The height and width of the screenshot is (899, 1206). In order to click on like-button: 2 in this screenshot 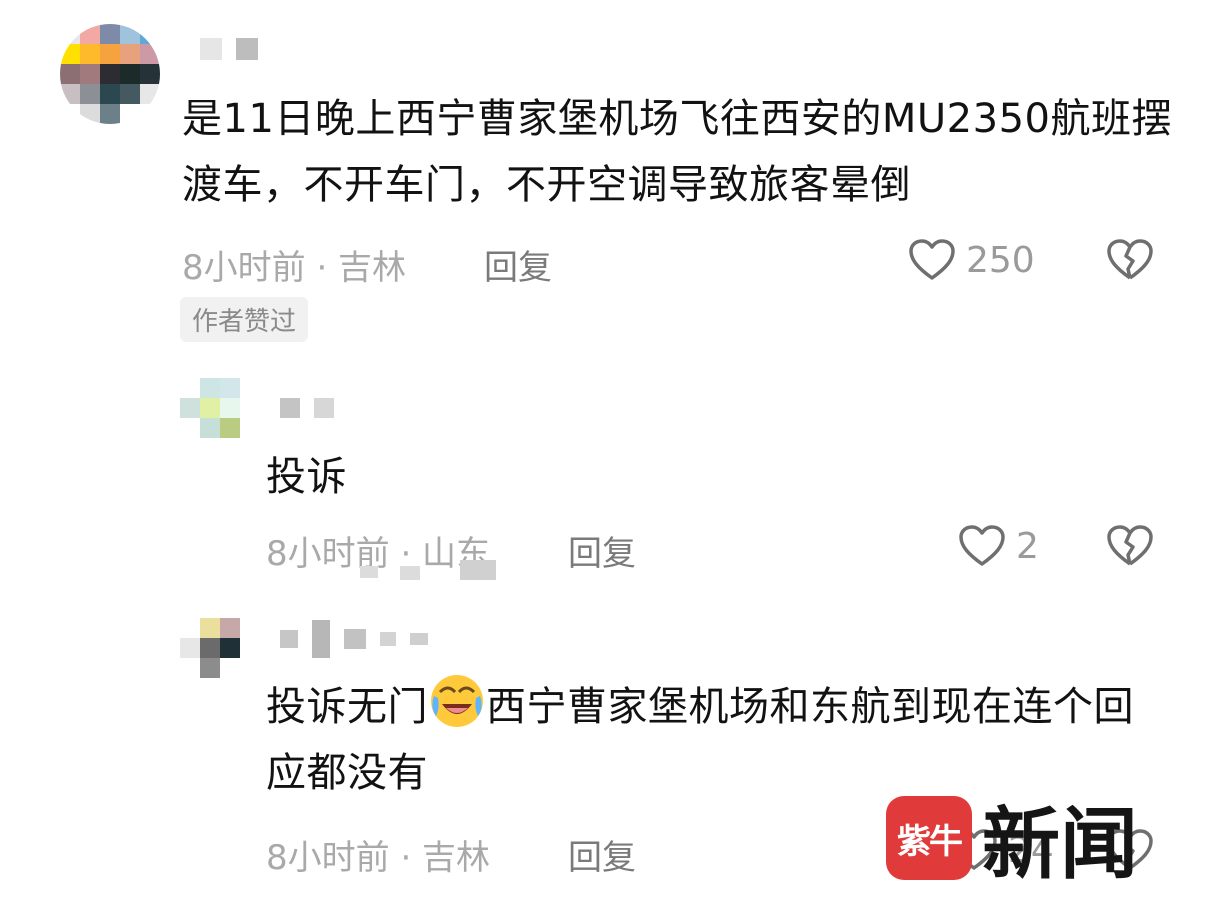, I will do `click(998, 546)`.